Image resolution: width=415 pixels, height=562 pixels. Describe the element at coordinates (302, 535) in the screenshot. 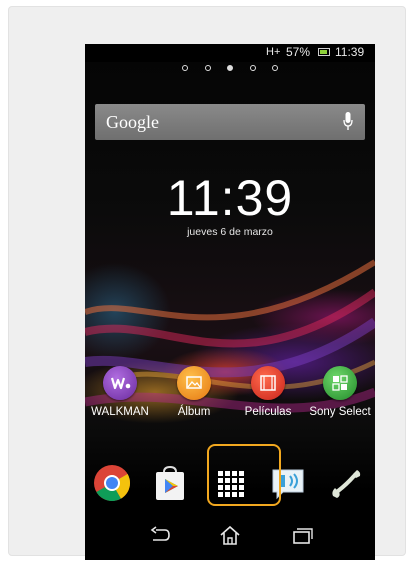

I see `recent-apps-icon` at that location.